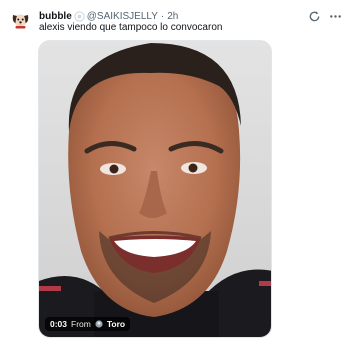 The image size is (350, 341). Describe the element at coordinates (99, 324) in the screenshot. I see `source-avatar-icon` at that location.